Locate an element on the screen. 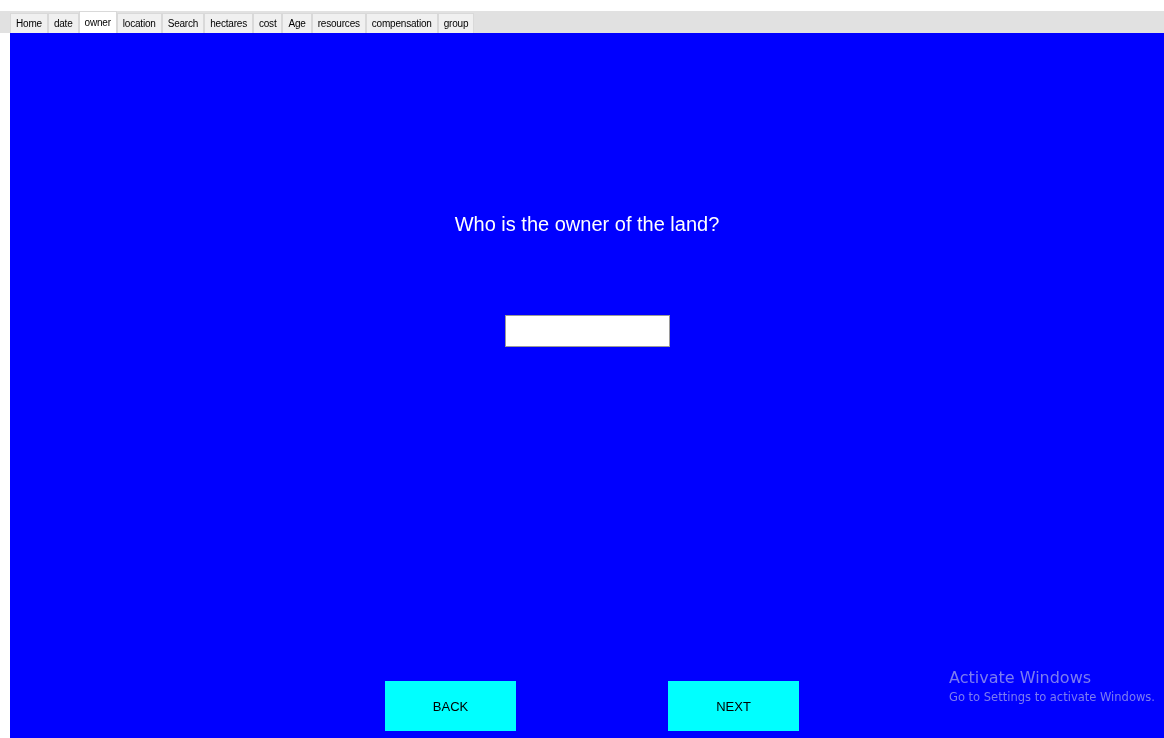 This screenshot has width=1164, height=738. next-button: NEXT is located at coordinates (733, 706).